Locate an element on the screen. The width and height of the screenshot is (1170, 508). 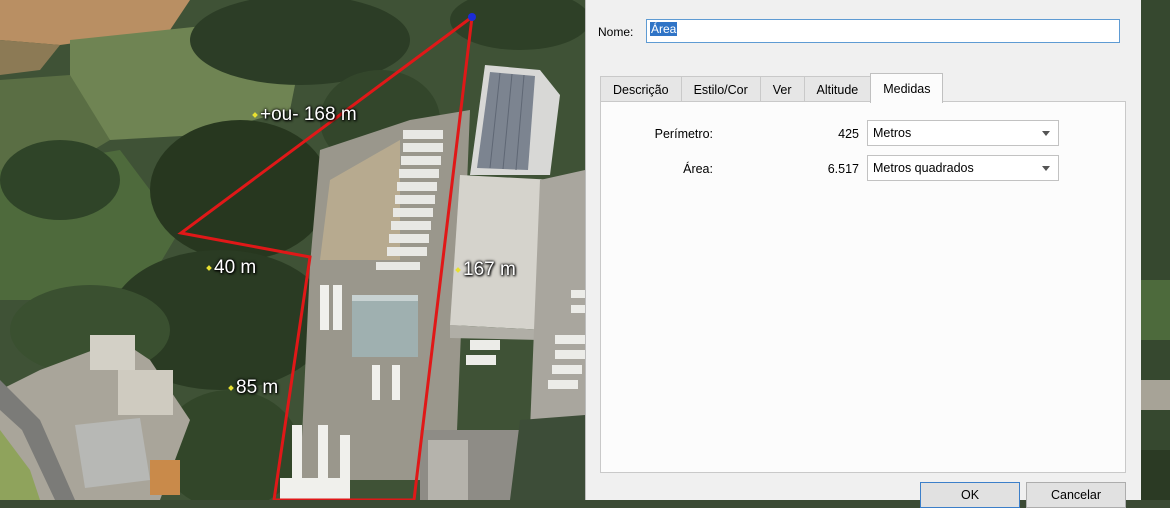
tab-altitude: Altitude is located at coordinates (837, 89).